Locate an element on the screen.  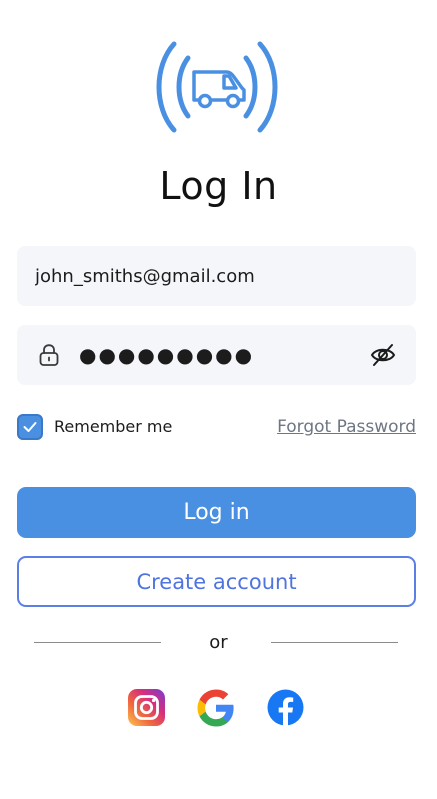
remember-me-label: Remember me is located at coordinates (113, 426).